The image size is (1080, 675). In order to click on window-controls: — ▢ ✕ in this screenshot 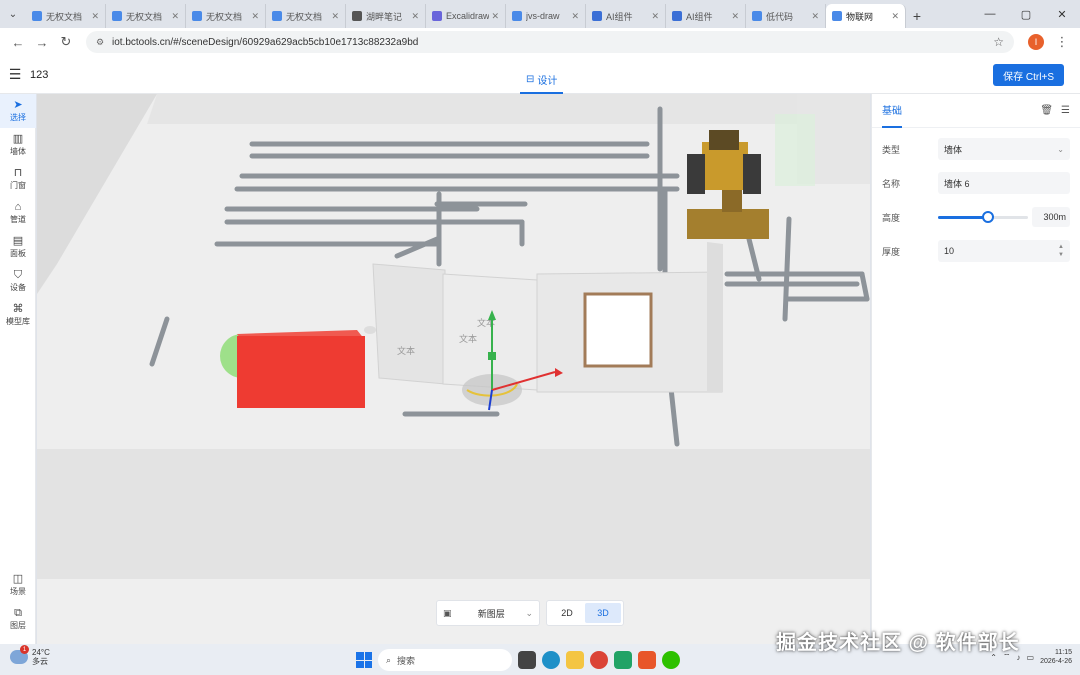, I will do `click(1026, 14)`.